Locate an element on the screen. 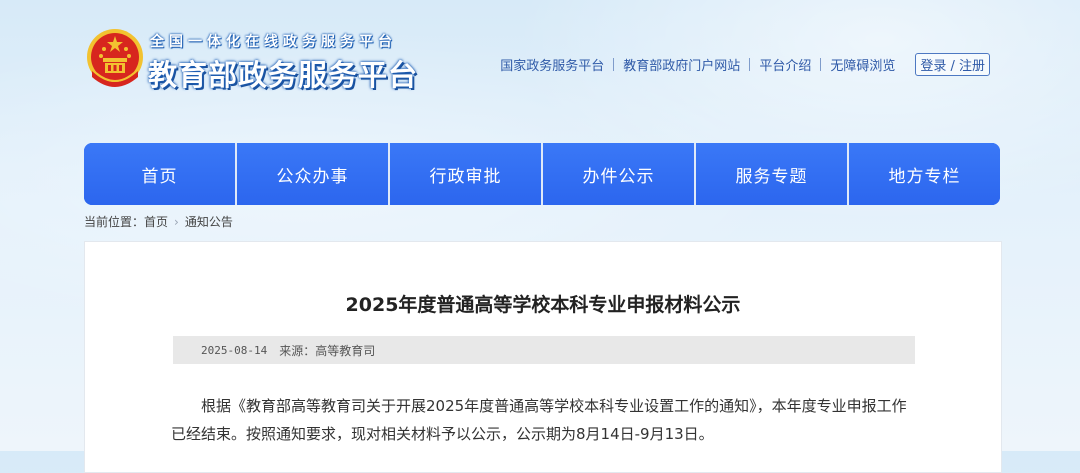  site-title: 教育部政务服务平台 is located at coordinates (283, 73).